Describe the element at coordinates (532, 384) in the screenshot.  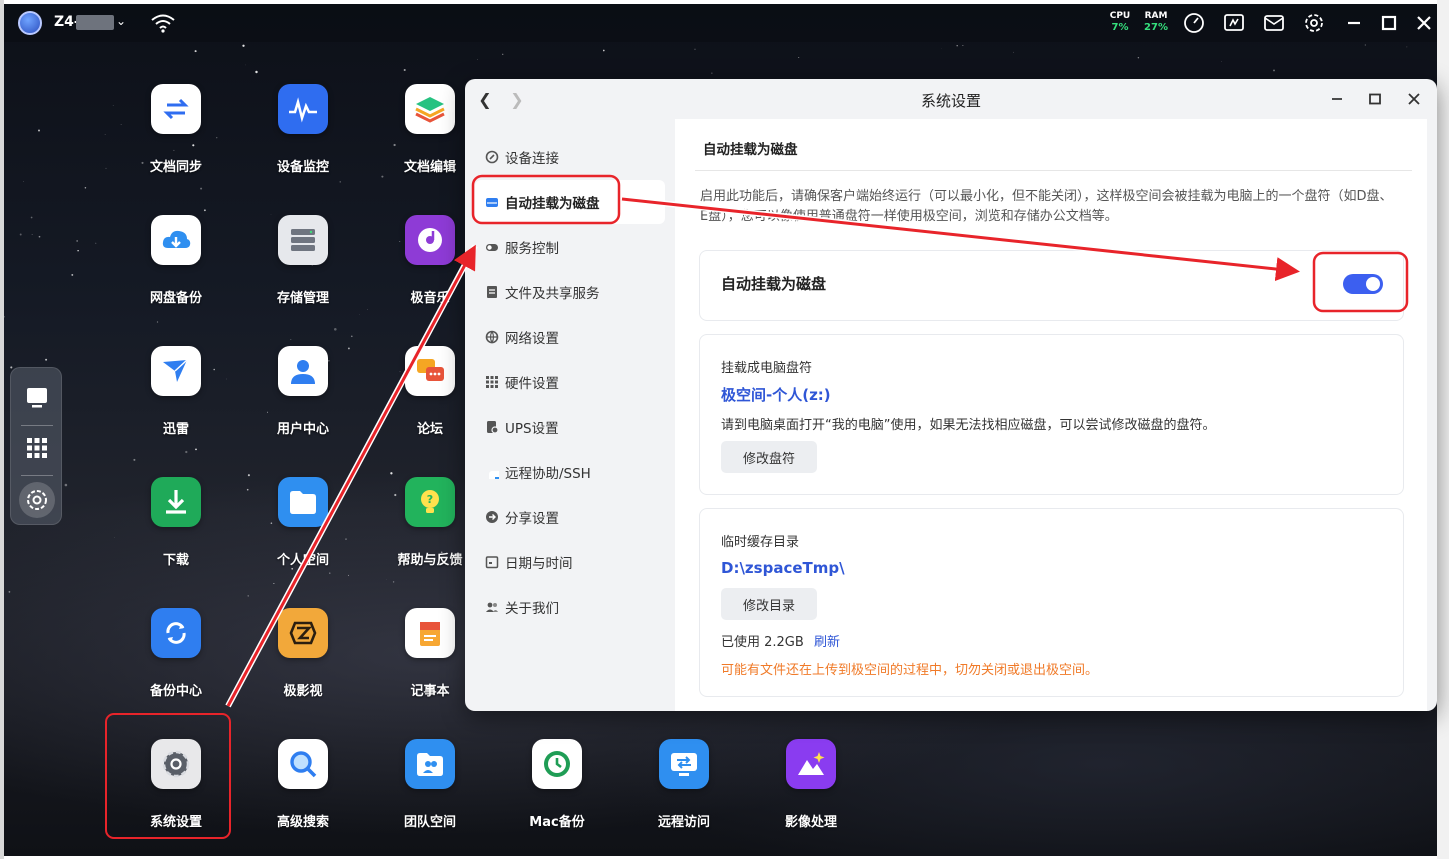
I see `nav-item-label: 硬件设置` at that location.